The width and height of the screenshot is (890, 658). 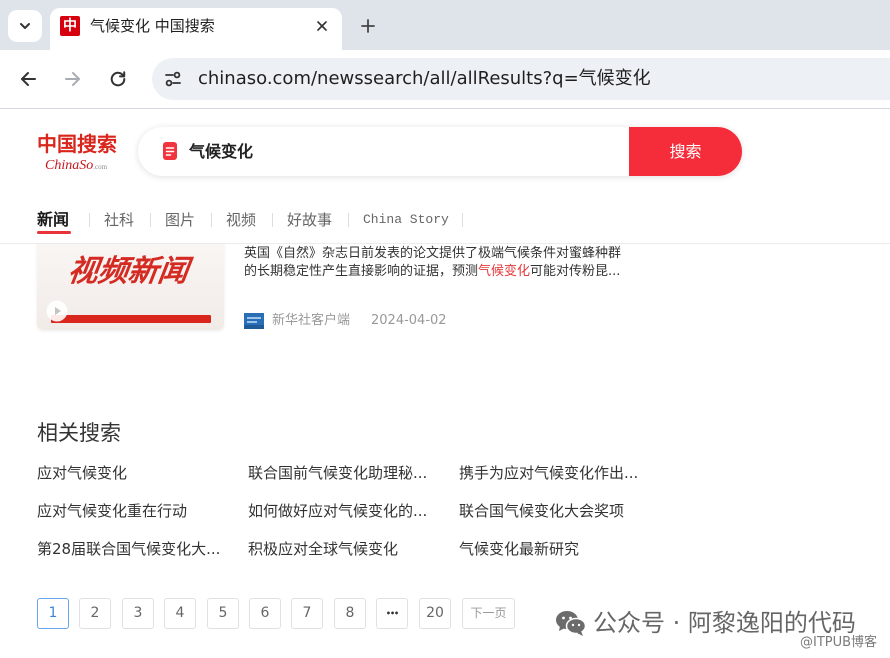 I want to click on result-thumbnail: 视频新闻, so click(x=130, y=287).